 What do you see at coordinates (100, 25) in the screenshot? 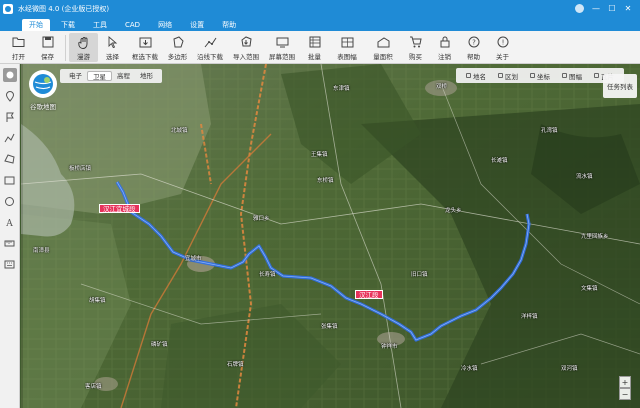
I see `menu-tools: 工具` at bounding box center [100, 25].